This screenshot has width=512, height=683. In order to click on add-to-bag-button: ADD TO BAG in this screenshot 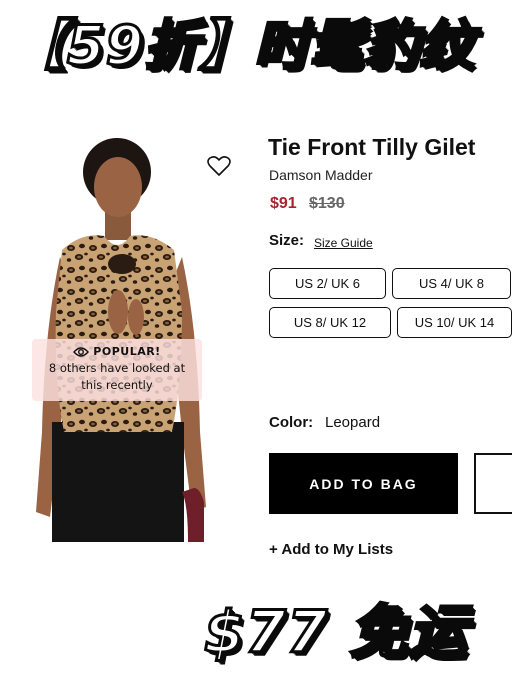, I will do `click(363, 483)`.